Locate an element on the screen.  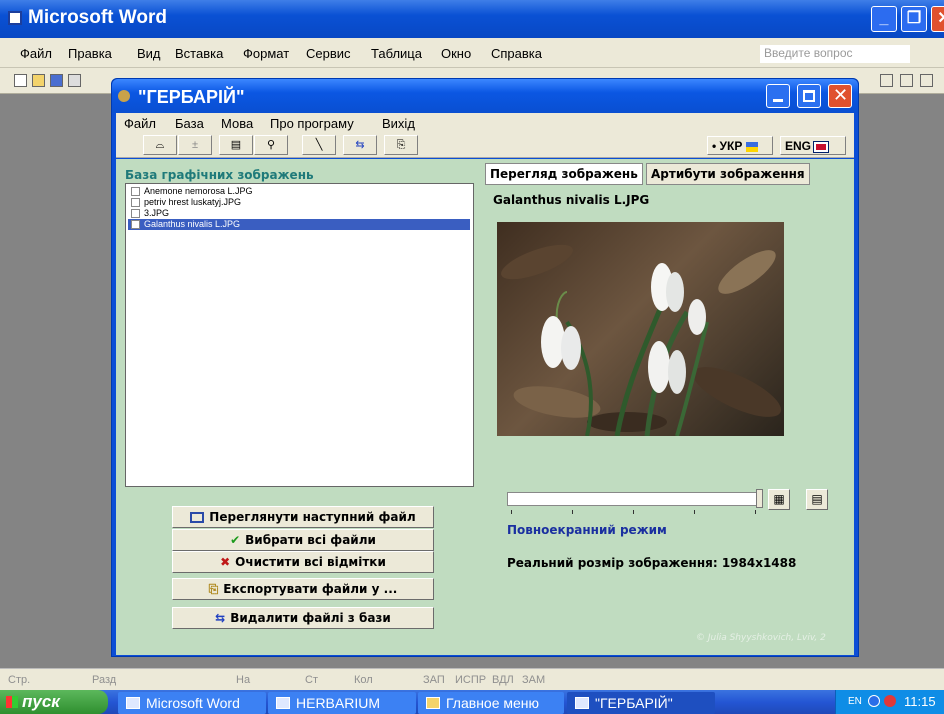
task-herbarium: HERBARIUM is located at coordinates (342, 703).